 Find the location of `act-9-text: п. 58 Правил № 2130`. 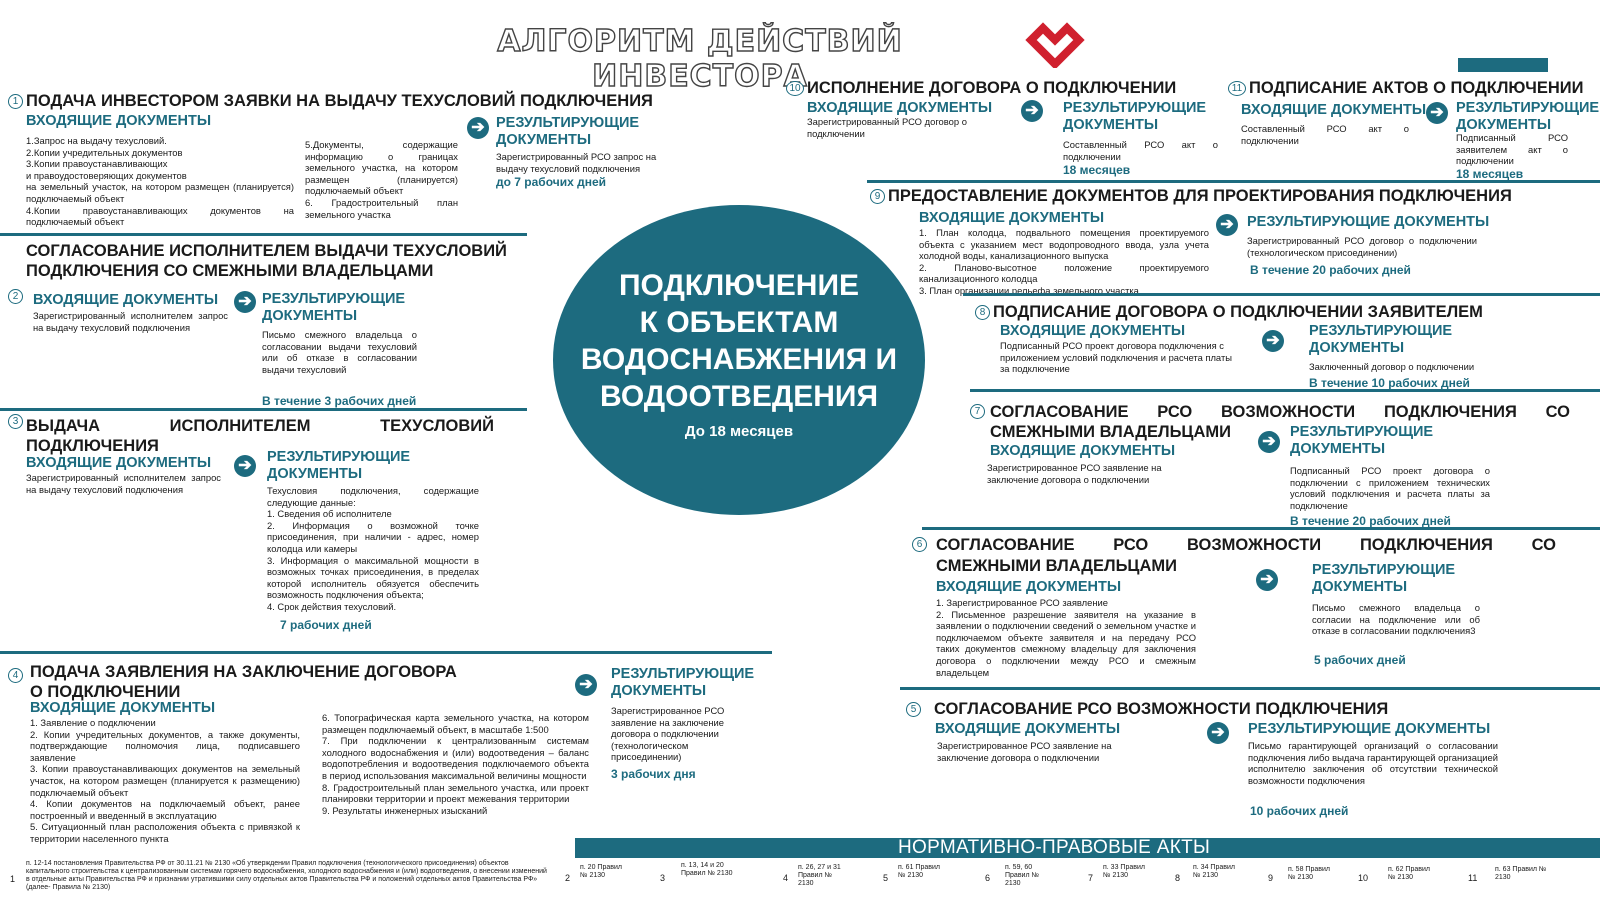

act-9-text: п. 58 Правил № 2130 is located at coordinates (1309, 873).